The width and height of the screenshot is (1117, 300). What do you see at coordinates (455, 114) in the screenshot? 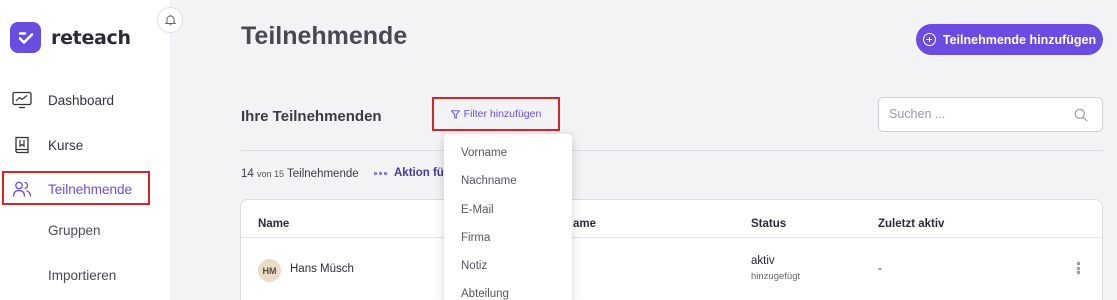
I see `filter-funnel-icon` at bounding box center [455, 114].